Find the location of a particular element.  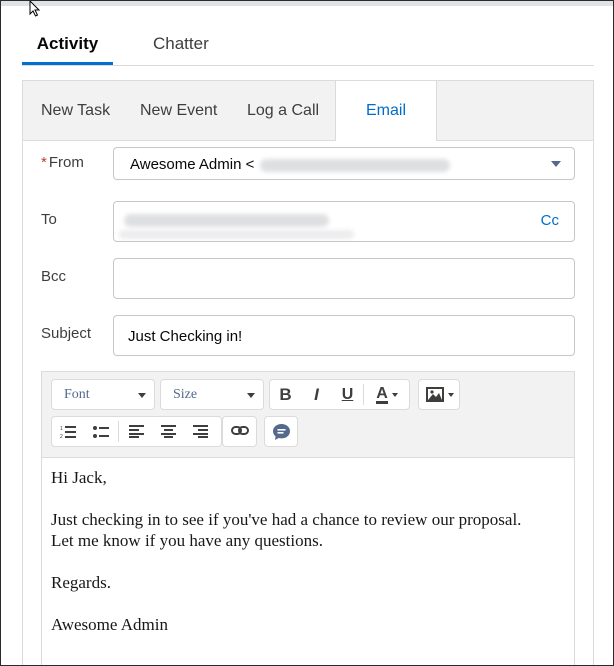

align-left-button is located at coordinates (136, 431).